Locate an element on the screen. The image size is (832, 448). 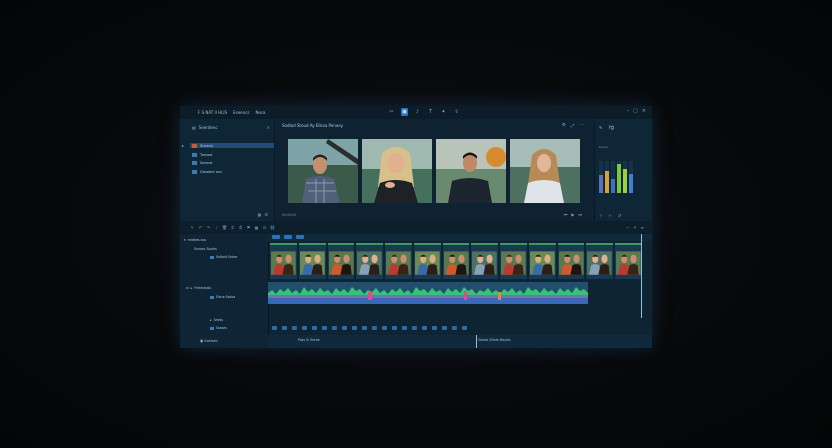
menu-item-1: Eseencs is located at coordinates (241, 112).